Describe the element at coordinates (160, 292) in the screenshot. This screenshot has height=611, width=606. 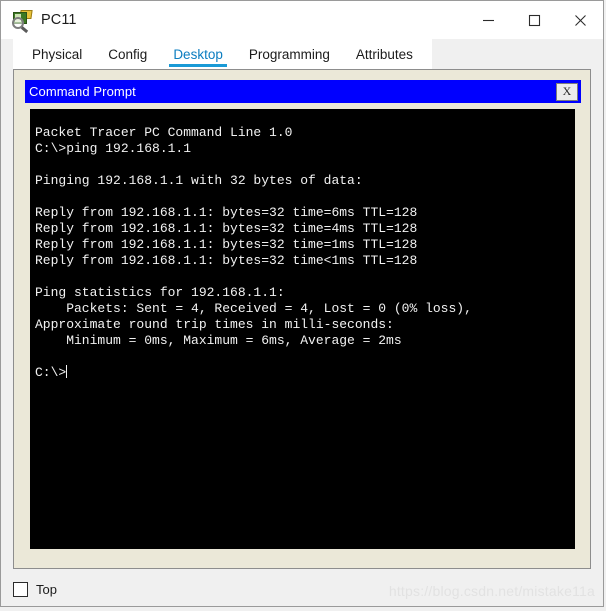
I see `terminal-line: Ping statistics for 192.168.1.1:` at that location.